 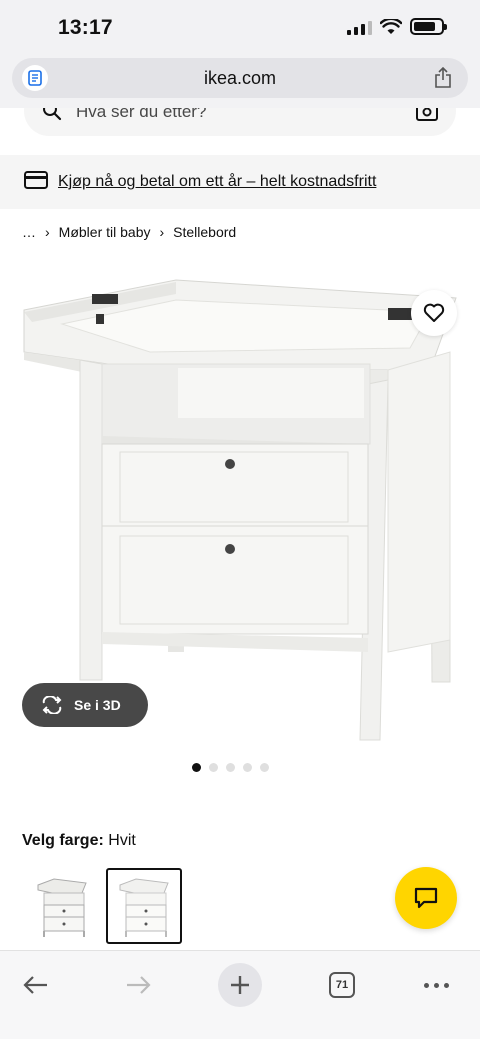 What do you see at coordinates (85, 27) in the screenshot?
I see `status-time: 13:17` at bounding box center [85, 27].